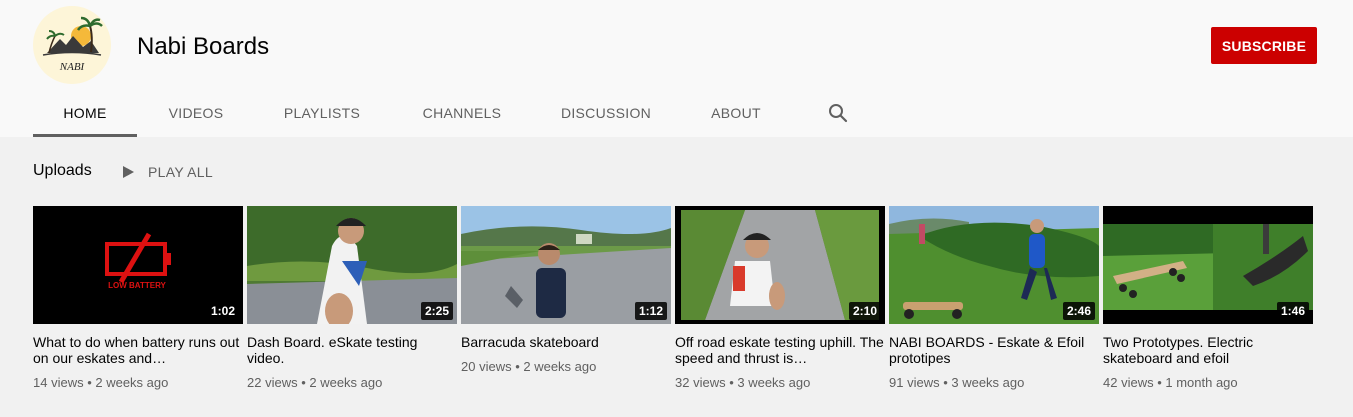 The height and width of the screenshot is (417, 1353). Describe the element at coordinates (222, 311) in the screenshot. I see `duration-badge: 1:02` at that location.